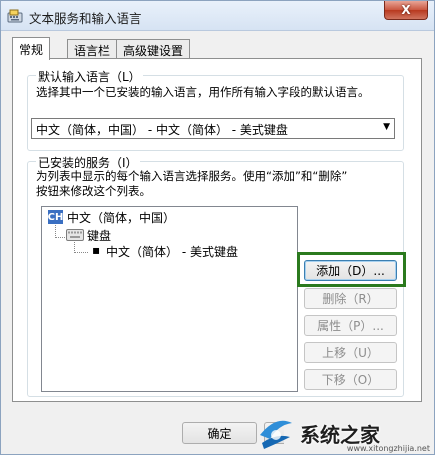 The width and height of the screenshot is (435, 455). What do you see at coordinates (93, 191) in the screenshot?
I see `installed-services-description-line2: 按钮来修改这个列表。` at bounding box center [93, 191].